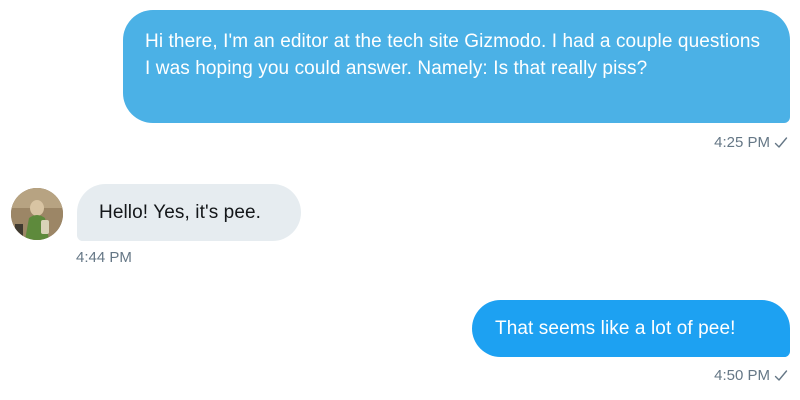  Describe the element at coordinates (631, 328) in the screenshot. I see `outgoing-message-bubble: That seems like a lot of pee!` at that location.